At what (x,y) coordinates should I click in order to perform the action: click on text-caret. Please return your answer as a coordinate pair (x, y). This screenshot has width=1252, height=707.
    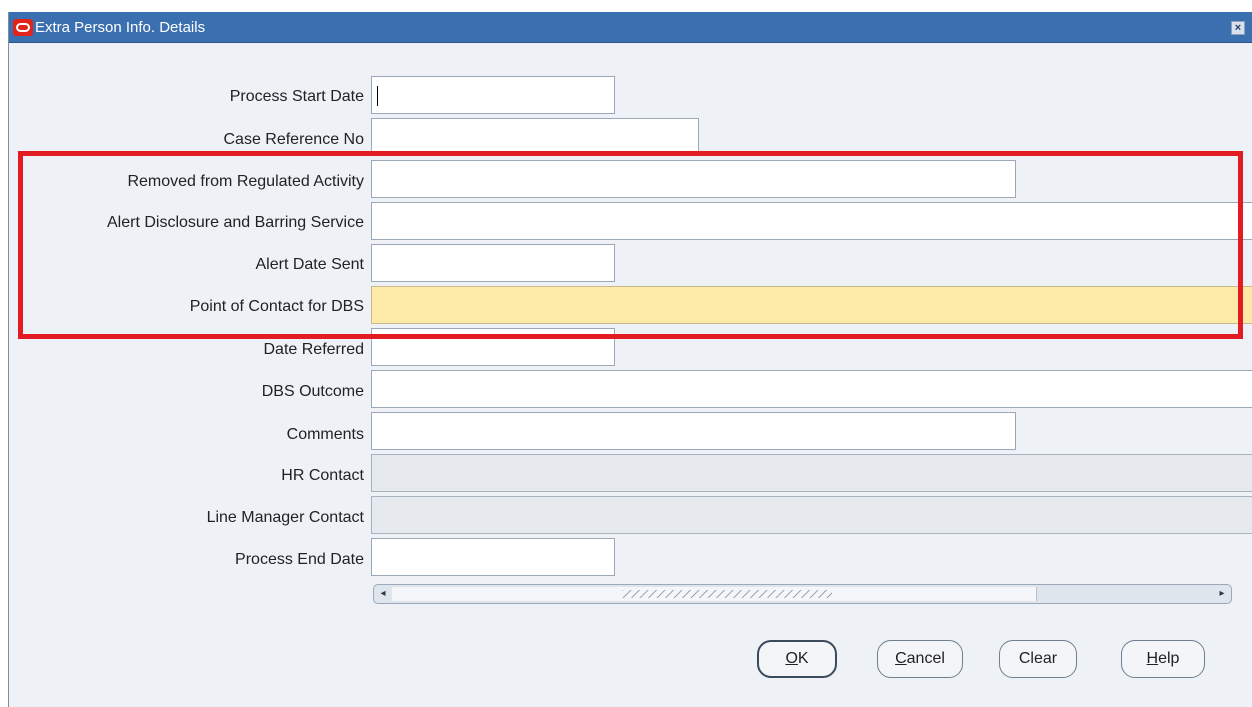
    Looking at the image, I should click on (377, 96).